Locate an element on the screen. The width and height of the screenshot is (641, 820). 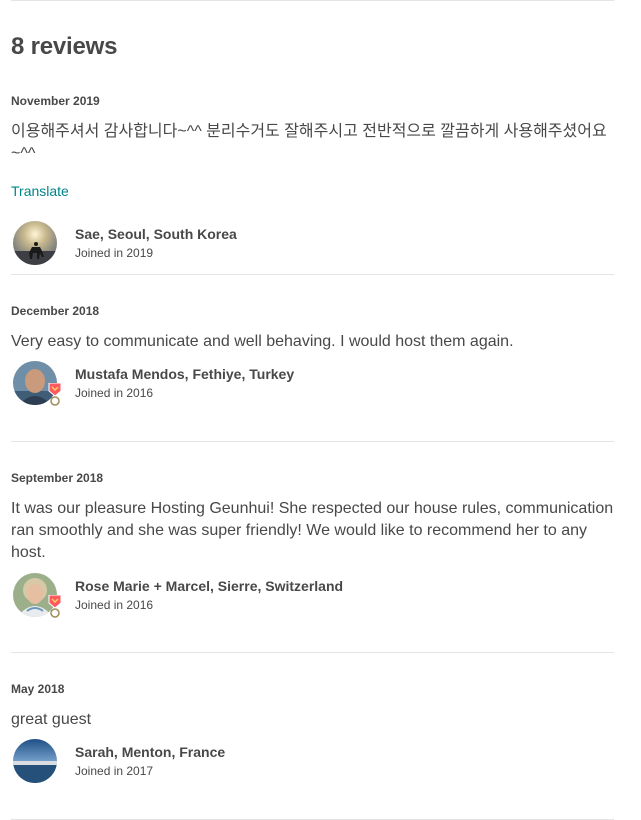
review-date: December 2018 is located at coordinates (55, 311).